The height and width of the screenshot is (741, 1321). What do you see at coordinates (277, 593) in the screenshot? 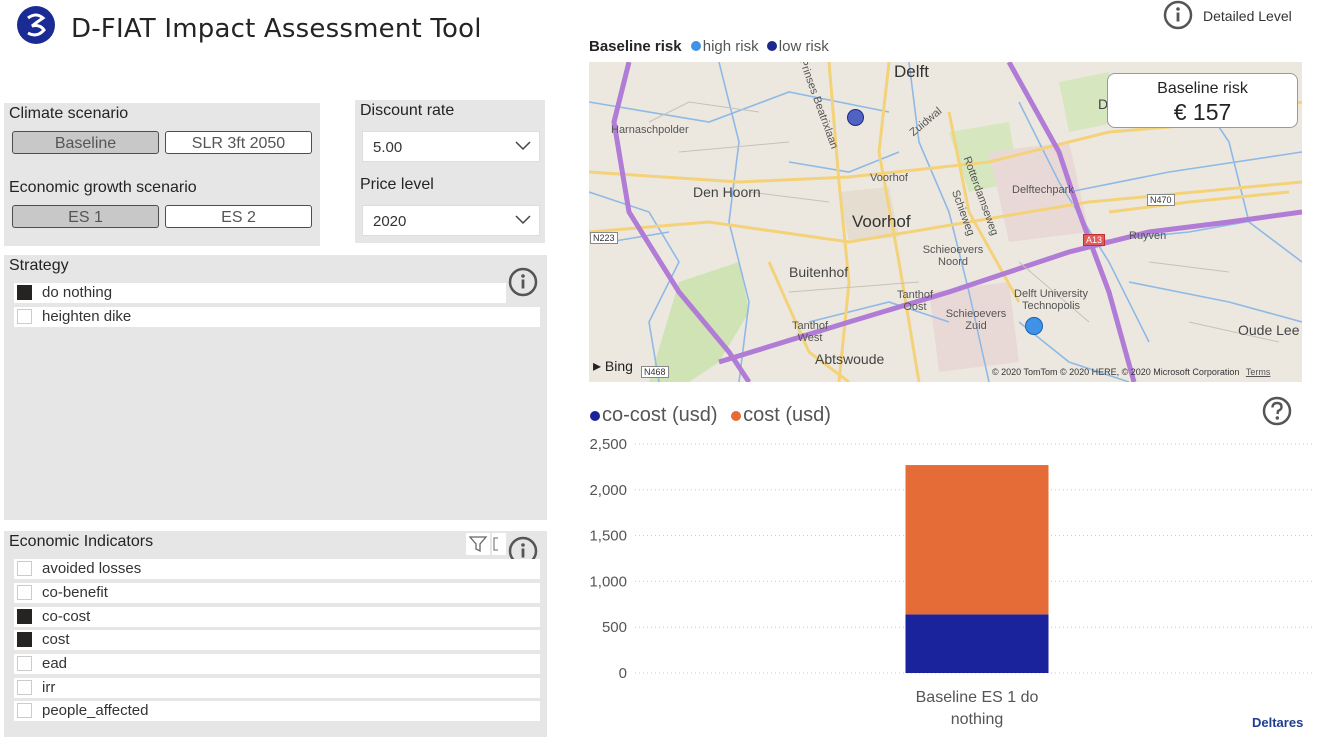
I see `indicator-item-co-benefit: co-benefit` at bounding box center [277, 593].